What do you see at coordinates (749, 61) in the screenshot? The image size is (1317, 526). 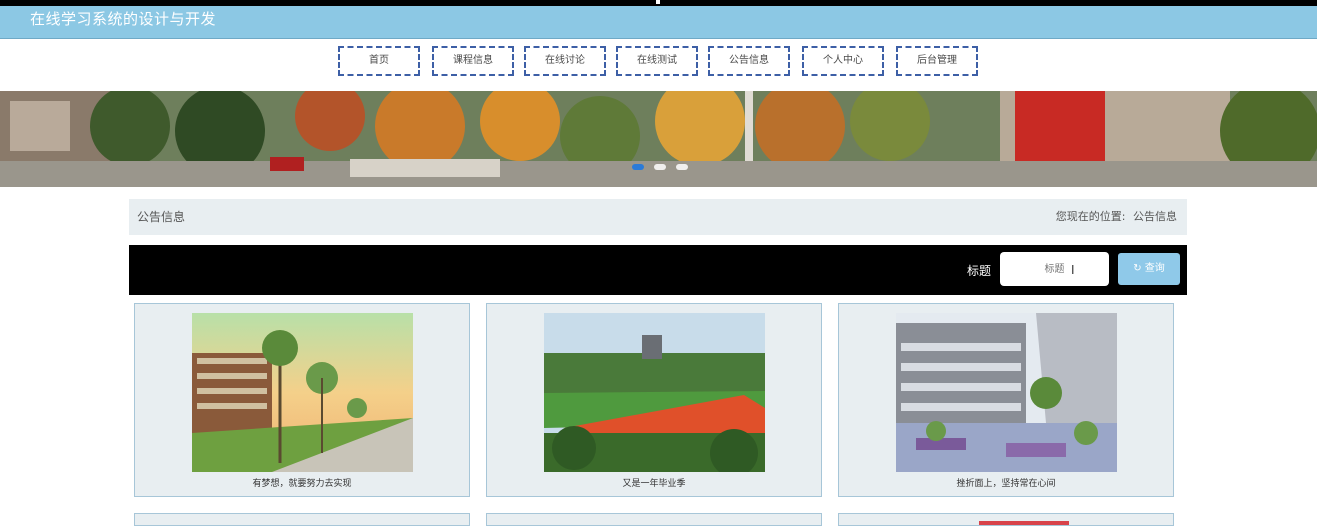 I see `nav-announcements: 公告信息` at bounding box center [749, 61].